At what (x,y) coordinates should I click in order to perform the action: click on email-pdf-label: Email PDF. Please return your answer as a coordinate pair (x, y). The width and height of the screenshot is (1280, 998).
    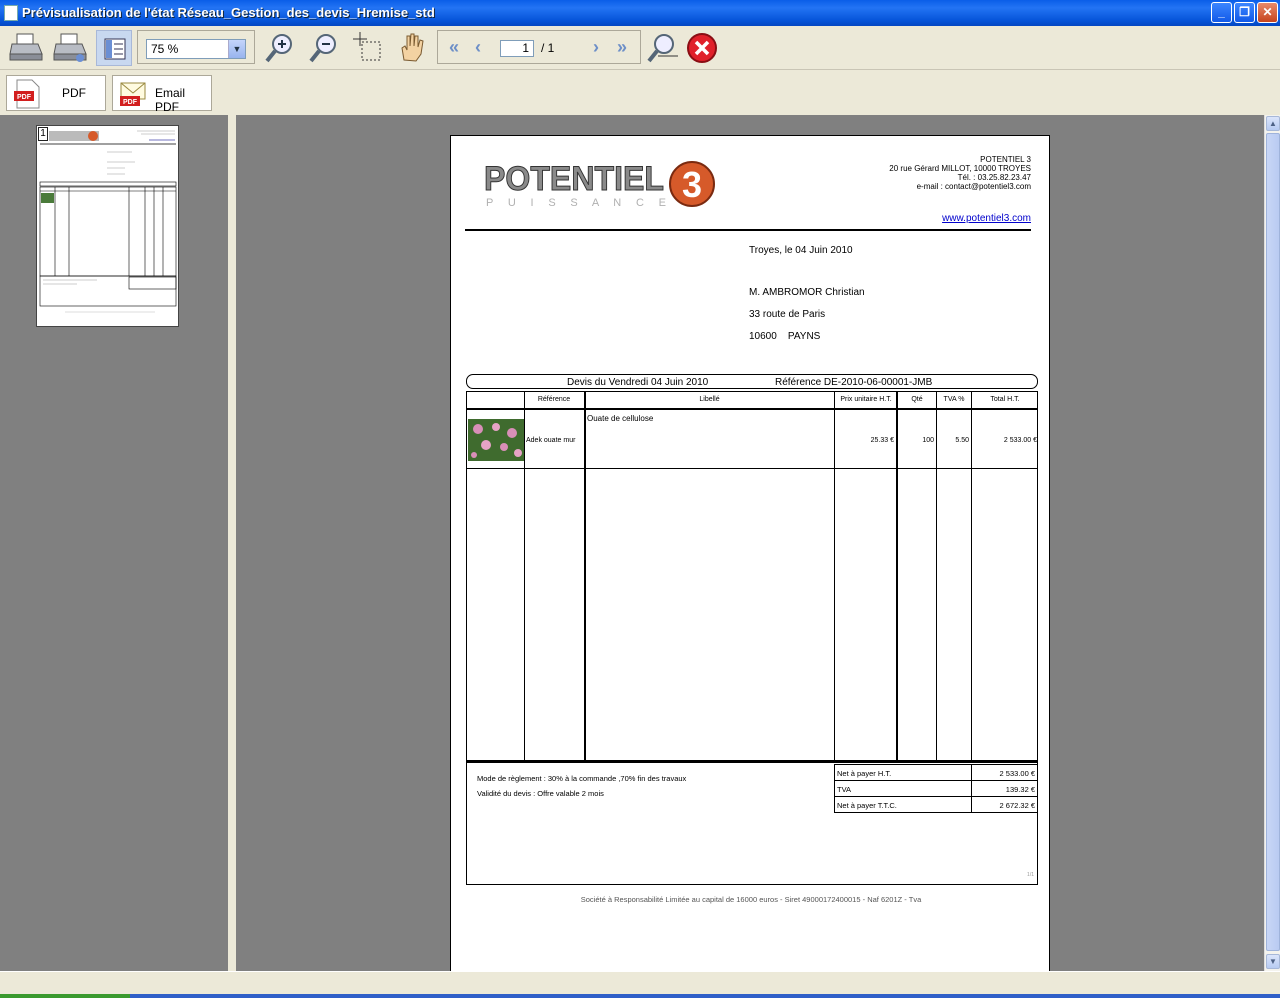
    Looking at the image, I should click on (170, 100).